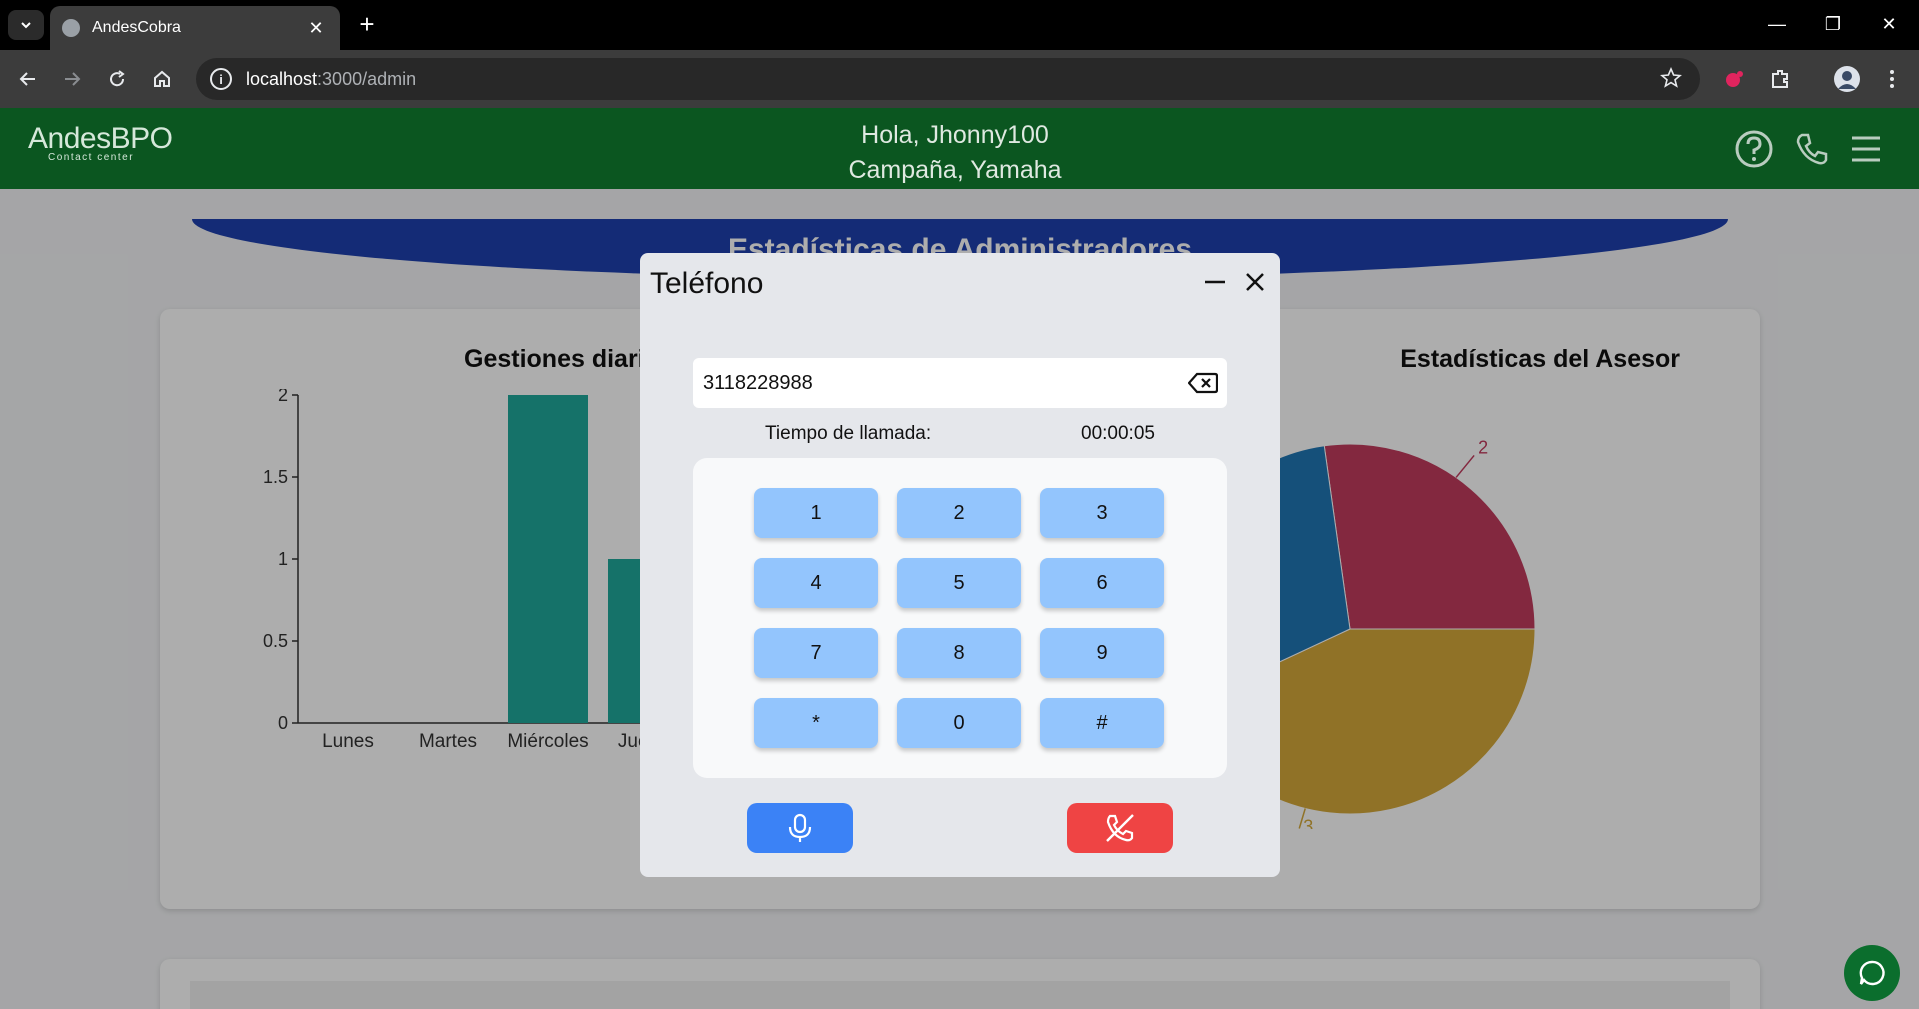 This screenshot has height=1009, width=1919. I want to click on address-bar: i localhost:3000/admin, so click(948, 79).